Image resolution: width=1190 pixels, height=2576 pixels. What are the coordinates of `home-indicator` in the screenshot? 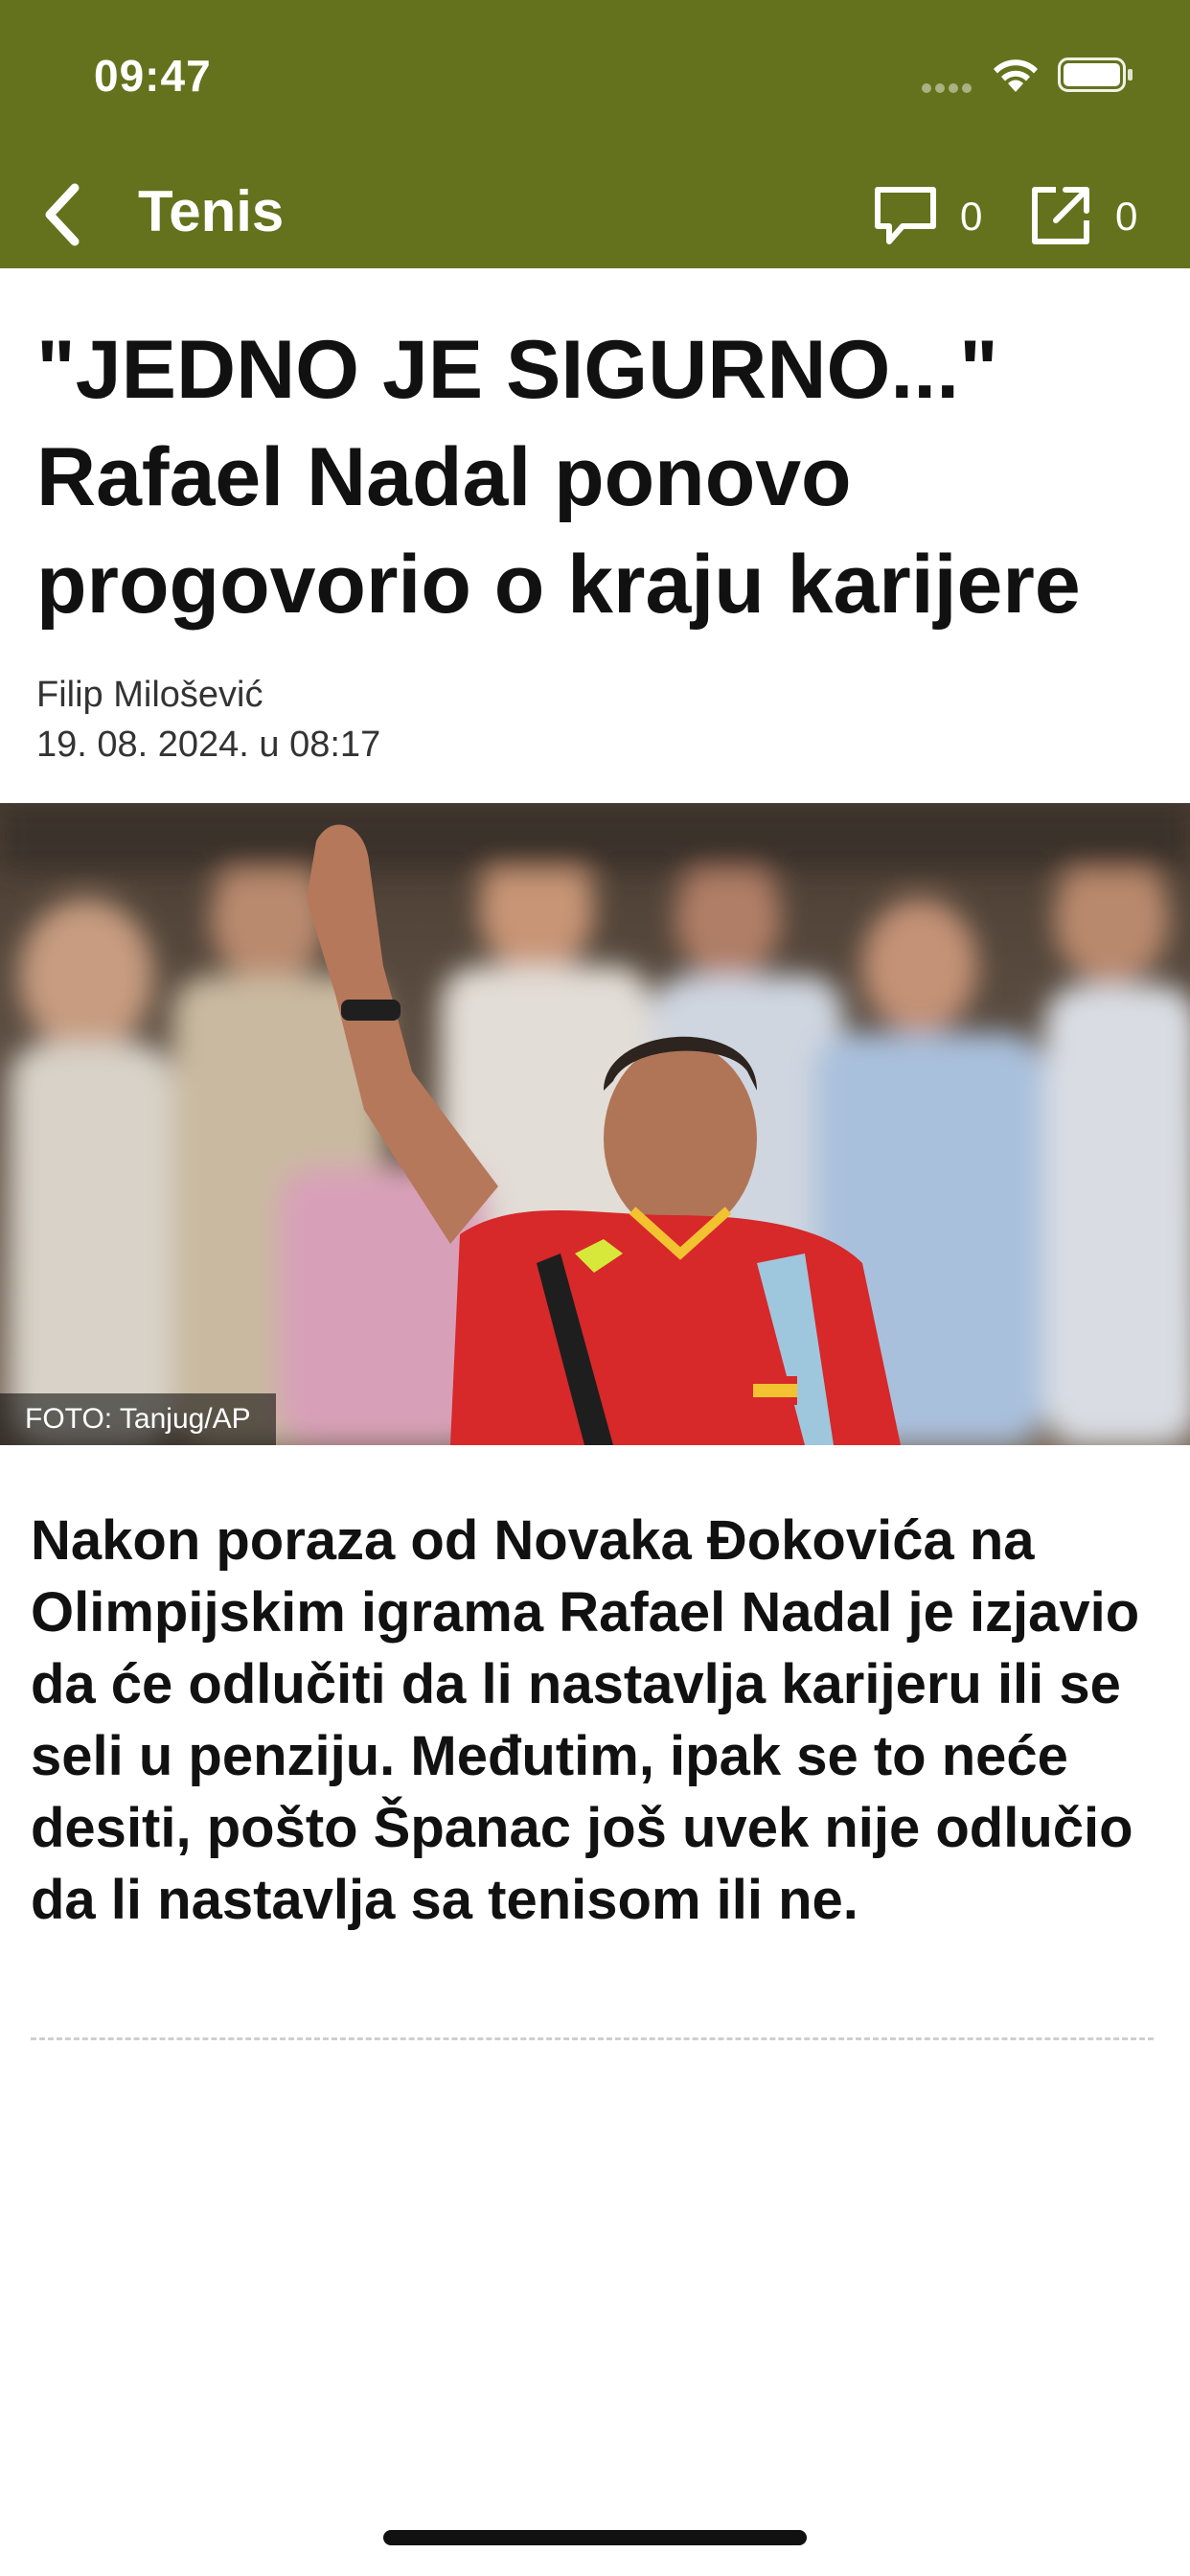 It's located at (595, 2537).